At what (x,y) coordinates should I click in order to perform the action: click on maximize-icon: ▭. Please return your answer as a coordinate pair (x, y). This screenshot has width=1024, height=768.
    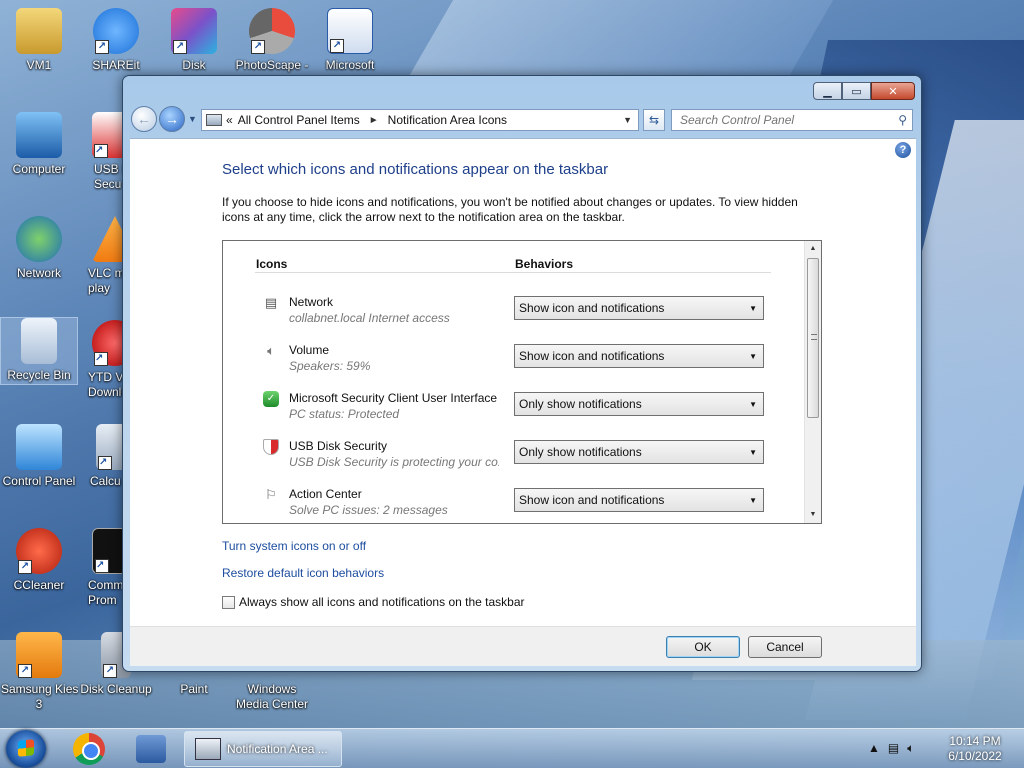
    Looking at the image, I should click on (856, 91).